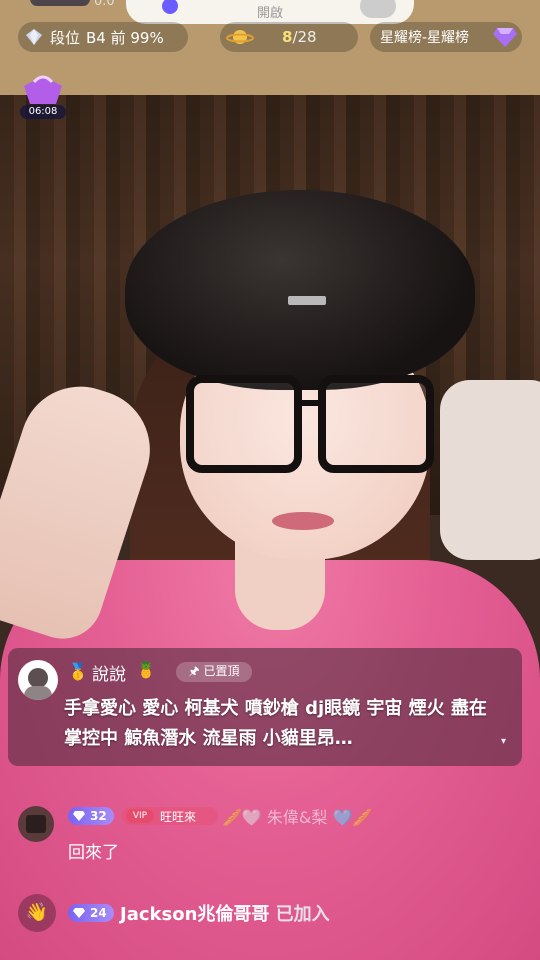 This screenshot has width=540, height=960. Describe the element at coordinates (125, 37) in the screenshot. I see `rank-value: B4 前 99%` at that location.